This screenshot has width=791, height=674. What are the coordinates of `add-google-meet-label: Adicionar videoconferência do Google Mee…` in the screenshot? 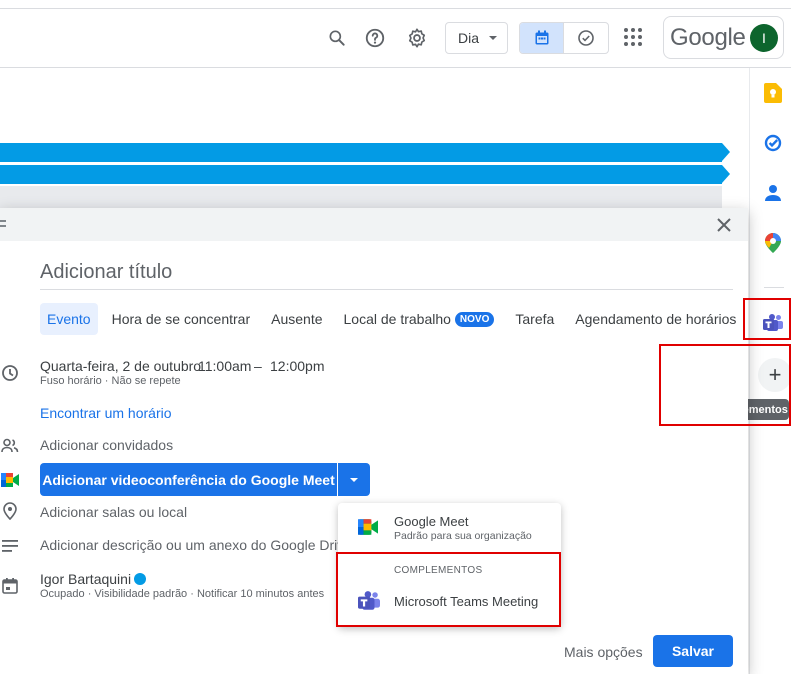 It's located at (188, 479).